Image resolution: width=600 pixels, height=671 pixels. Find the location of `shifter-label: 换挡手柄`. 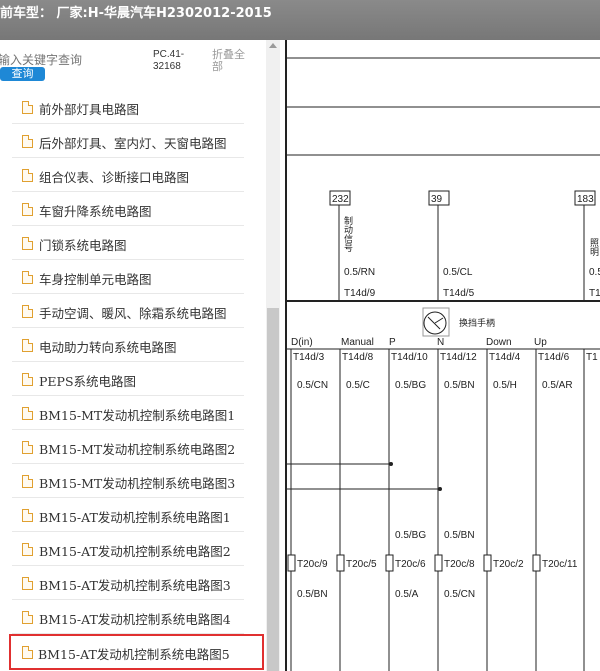

shifter-label: 换挡手柄 is located at coordinates (477, 323).